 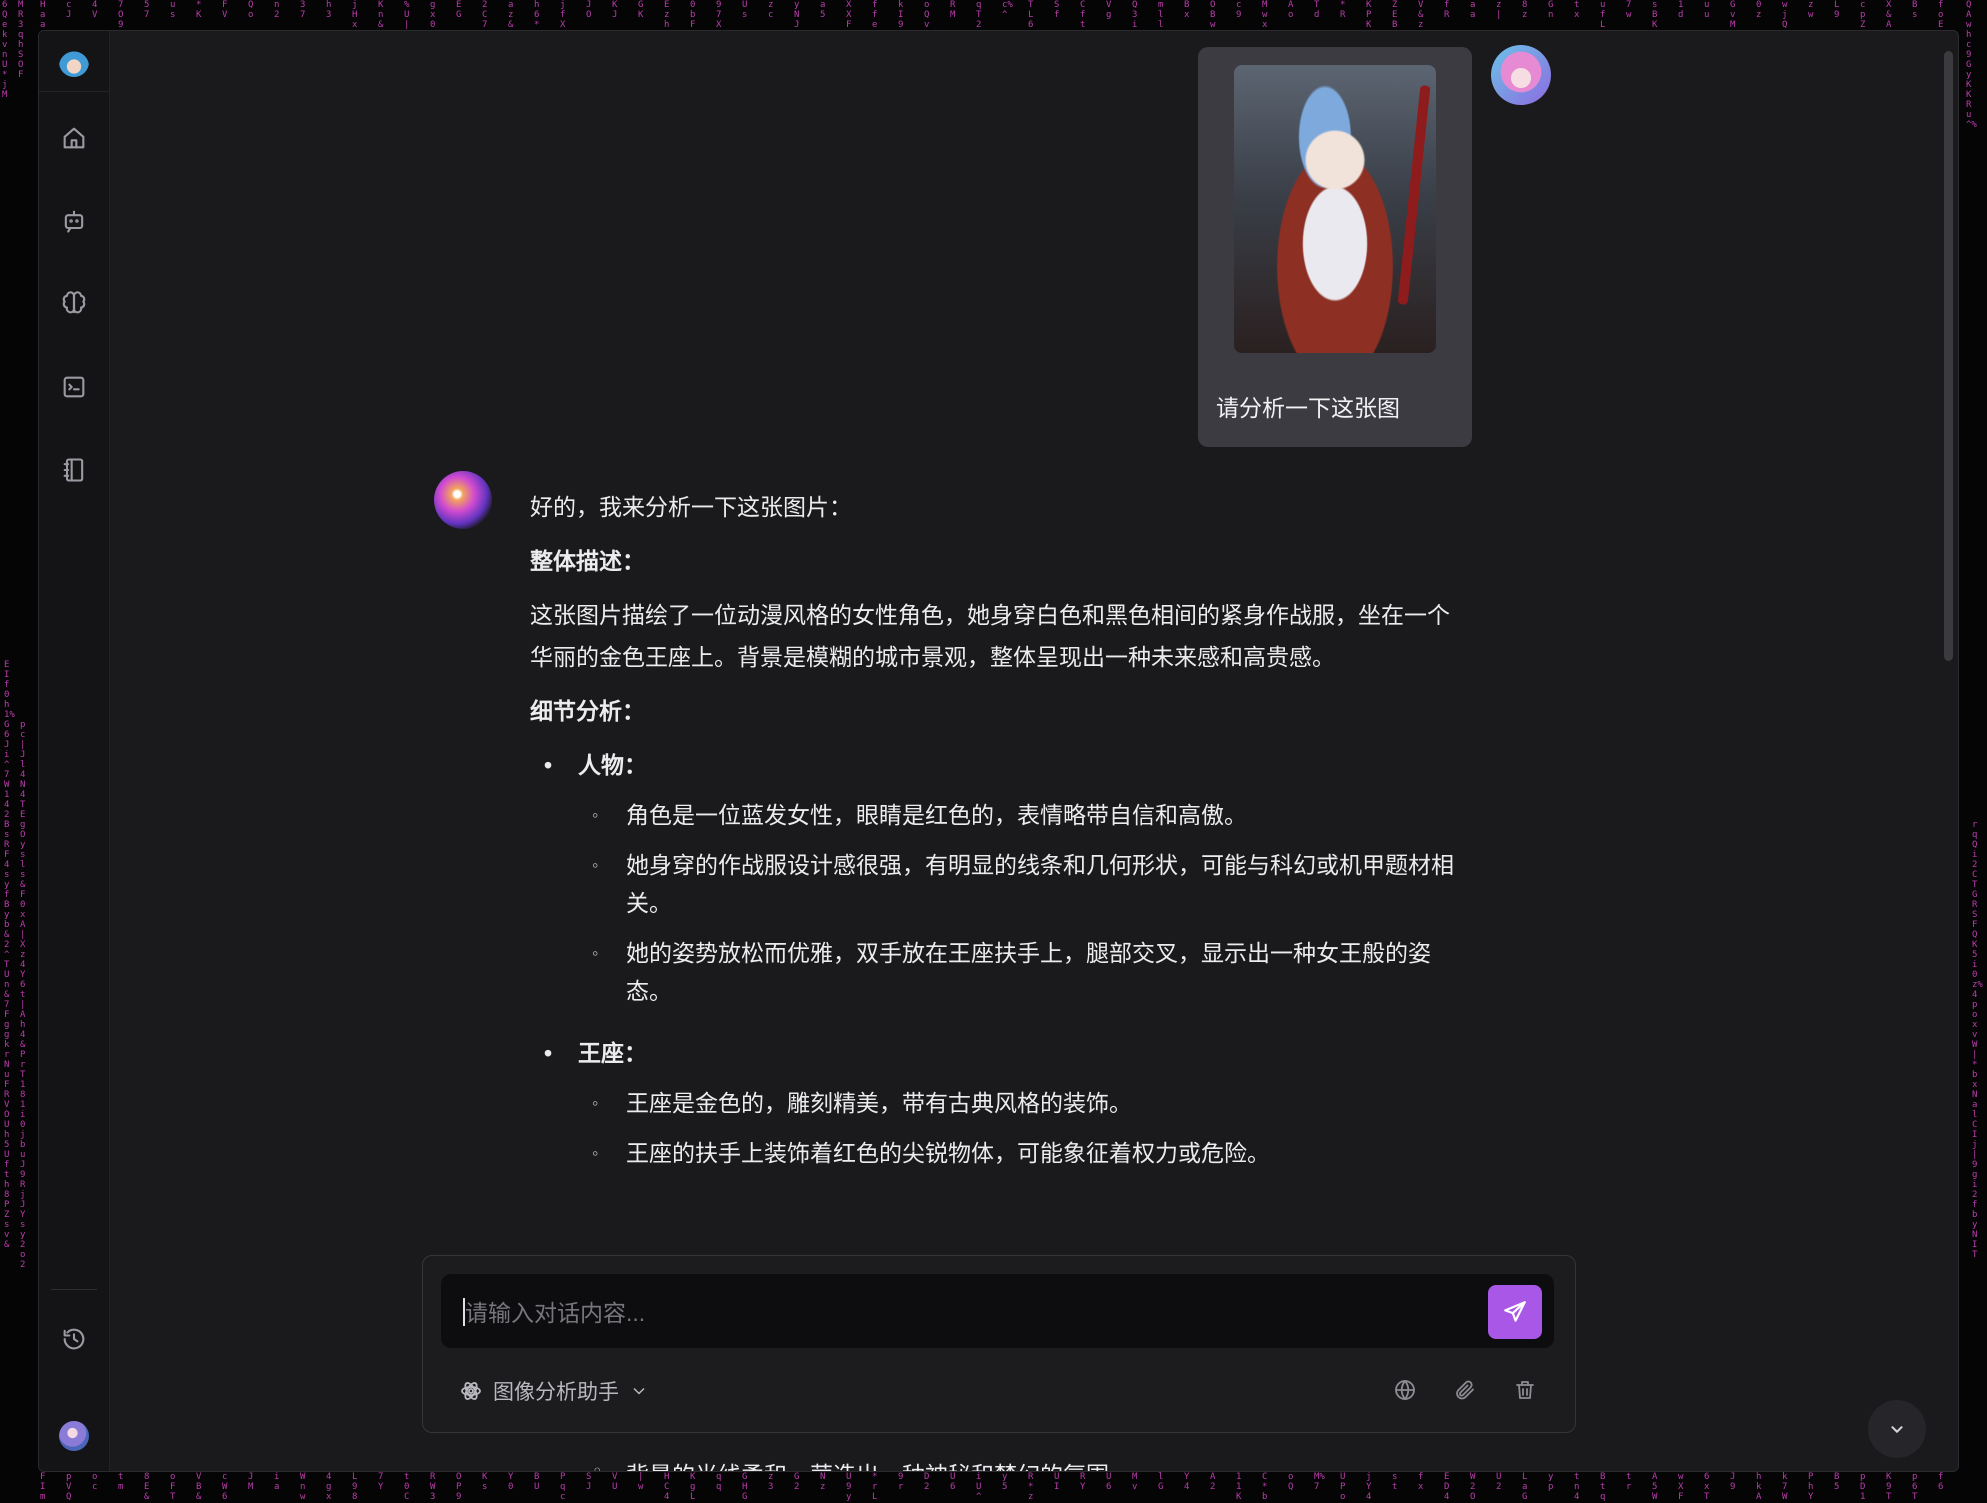 I want to click on matrix-column: *rL, so click(x=875, y=1487).